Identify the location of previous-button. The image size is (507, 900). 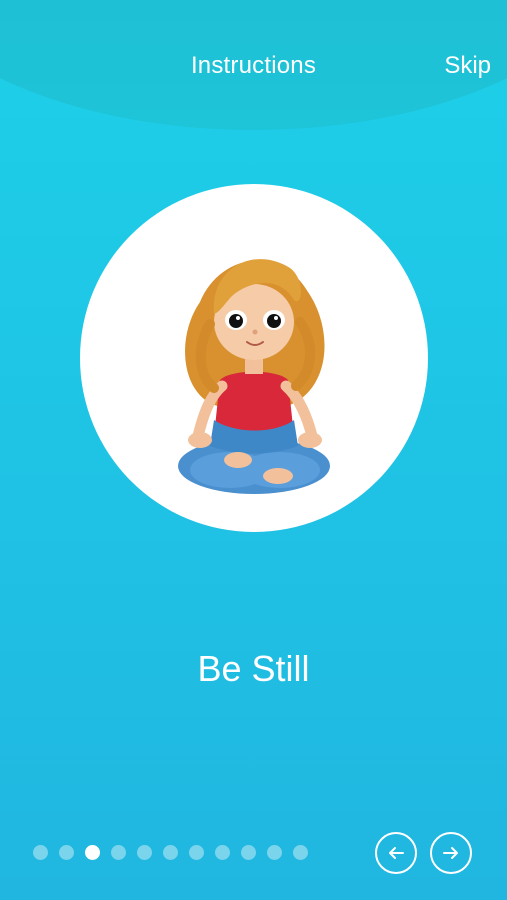
(396, 853).